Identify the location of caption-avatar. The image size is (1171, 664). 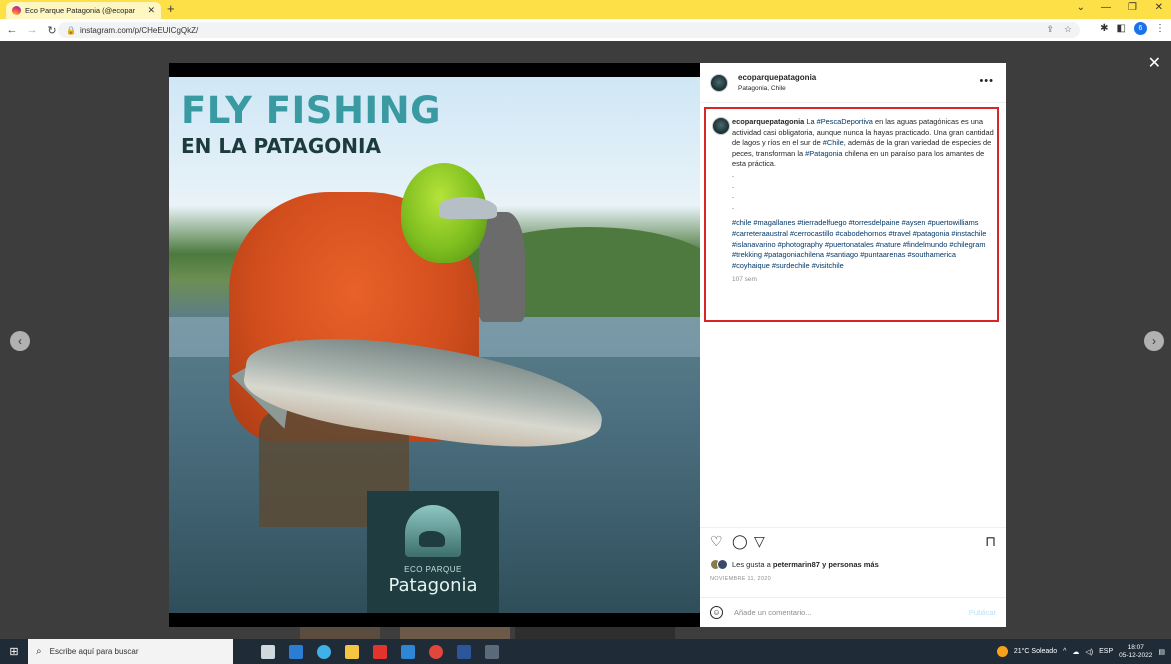
(721, 126).